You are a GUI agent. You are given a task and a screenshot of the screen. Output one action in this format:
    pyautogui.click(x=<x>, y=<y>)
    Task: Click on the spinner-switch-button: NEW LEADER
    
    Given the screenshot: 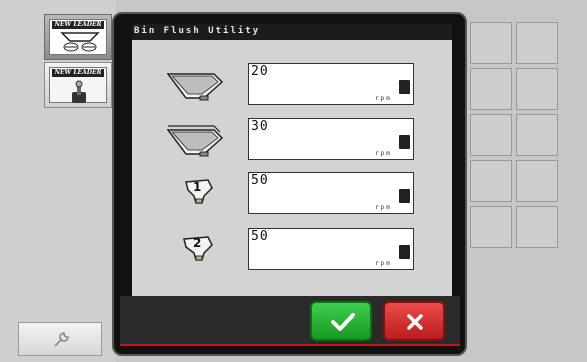 What is the action you would take?
    pyautogui.click(x=78, y=85)
    